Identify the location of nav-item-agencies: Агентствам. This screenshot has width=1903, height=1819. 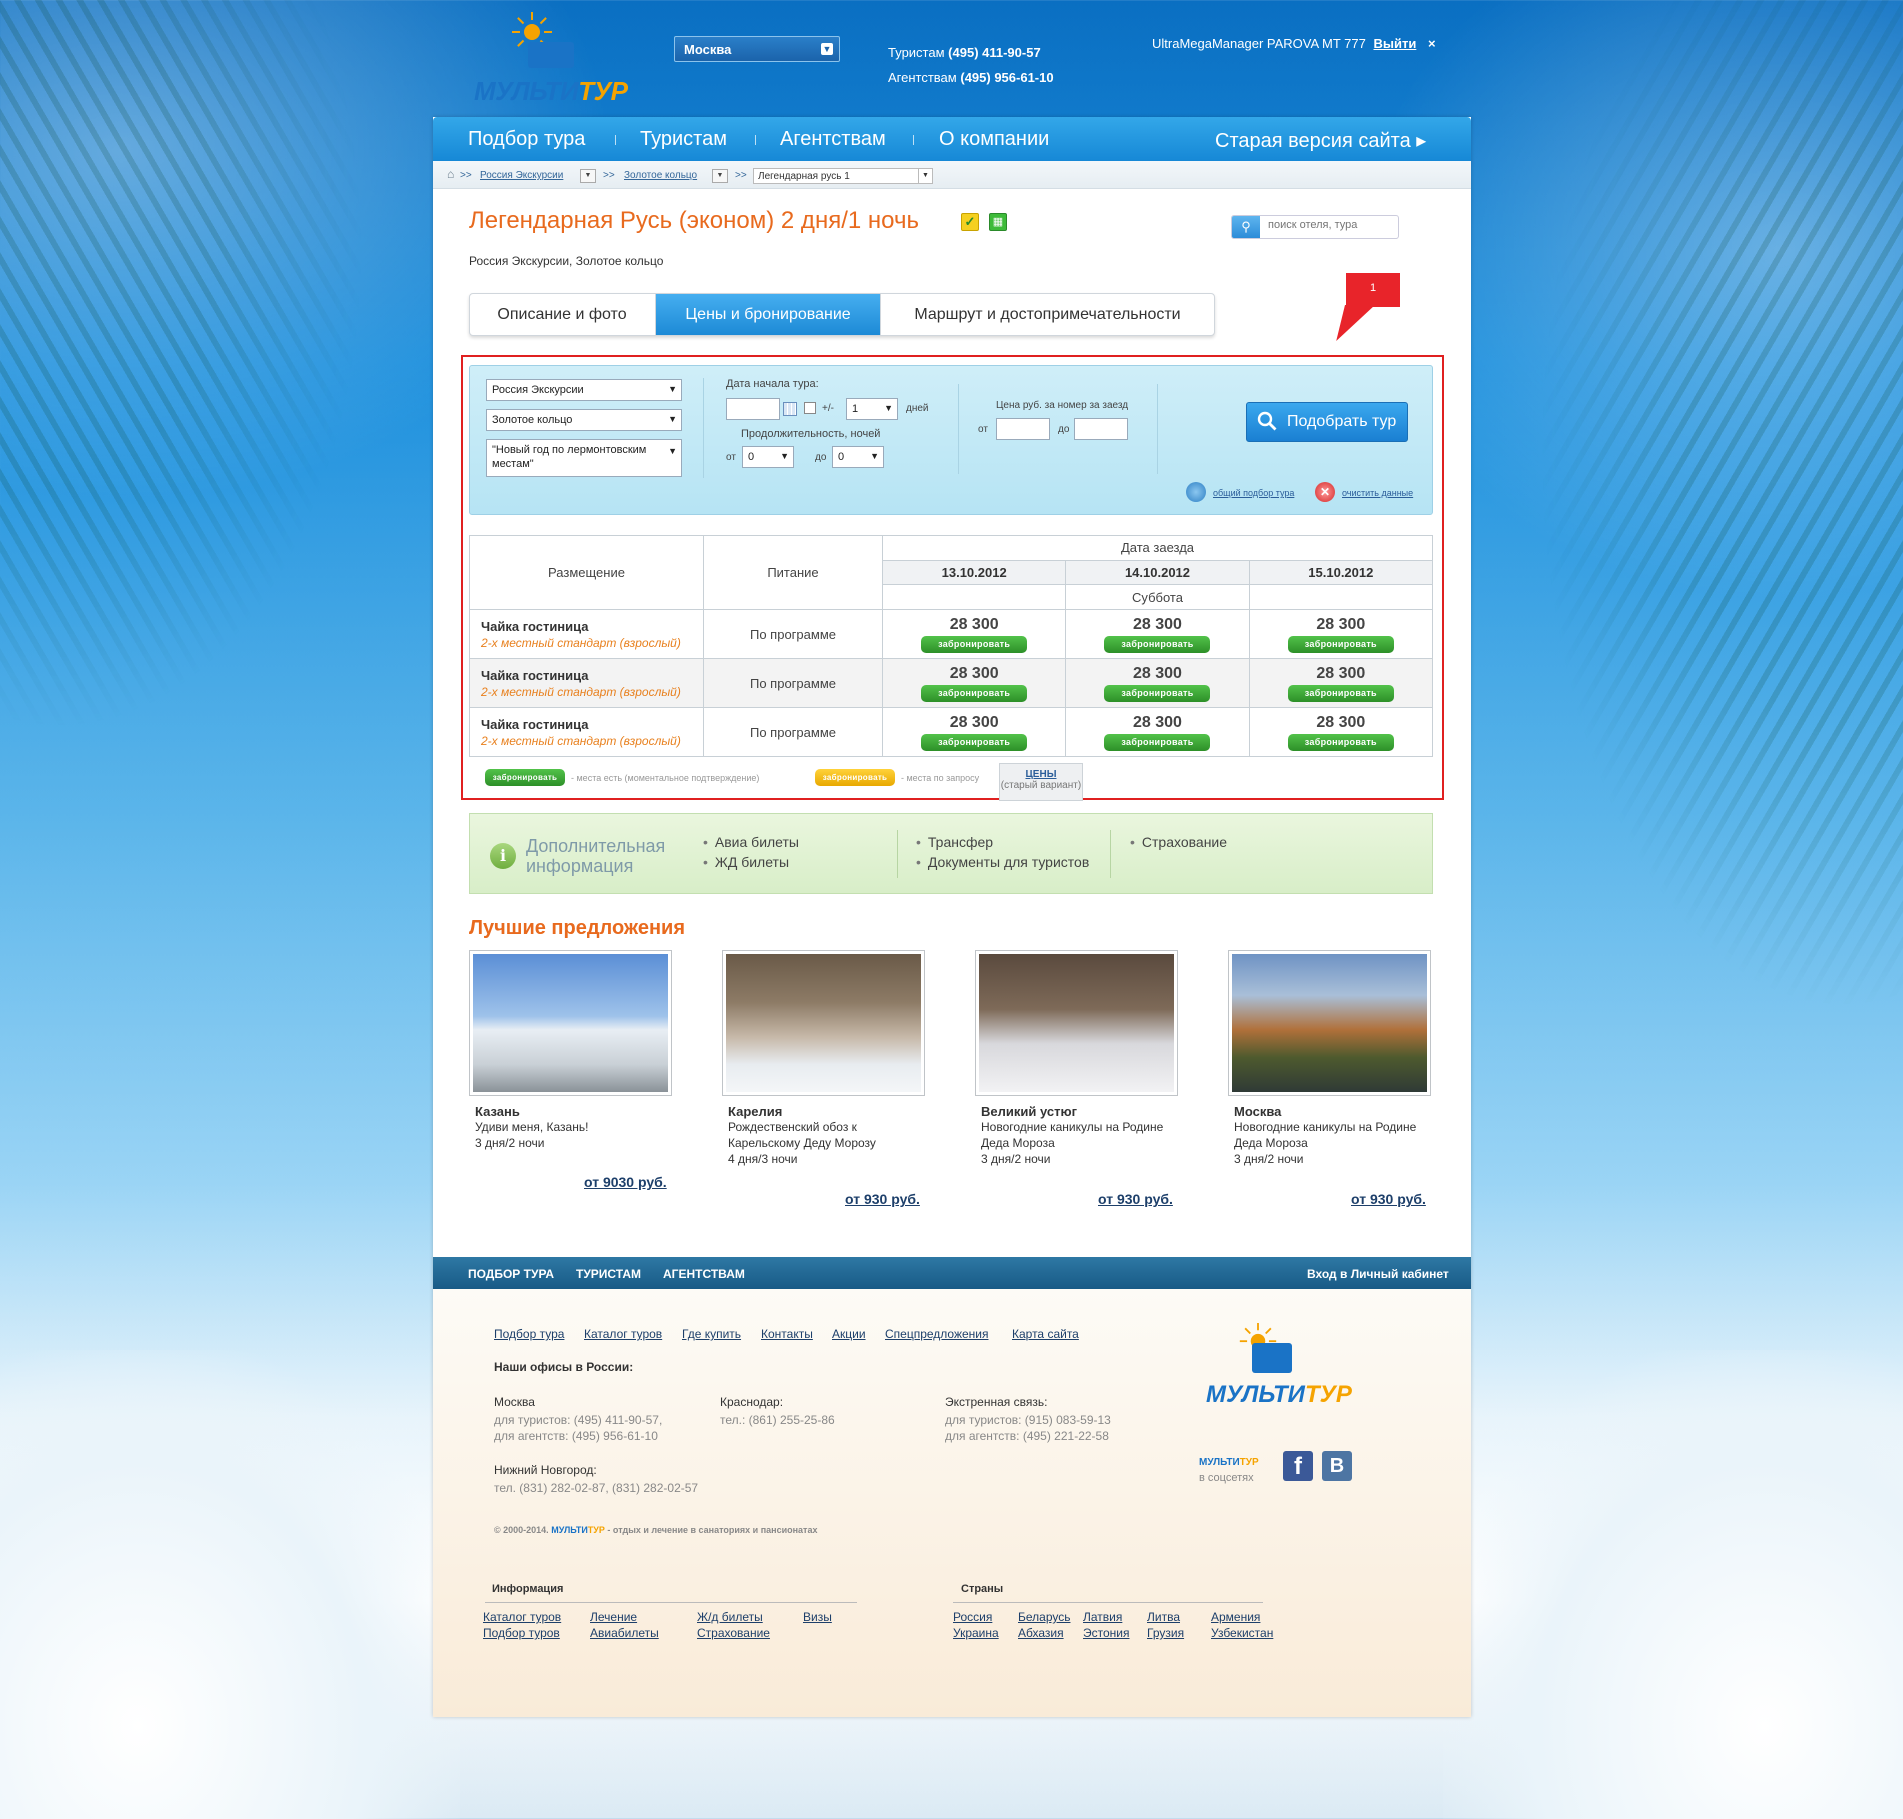
(833, 139).